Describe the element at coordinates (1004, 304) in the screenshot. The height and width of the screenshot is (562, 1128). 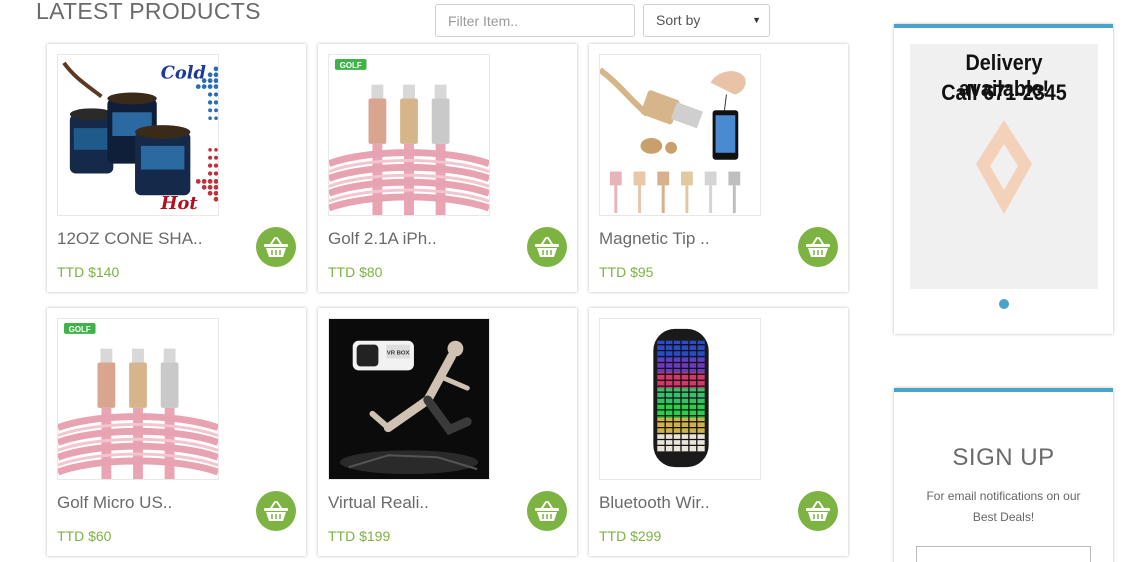
I see `carousel-dot` at that location.